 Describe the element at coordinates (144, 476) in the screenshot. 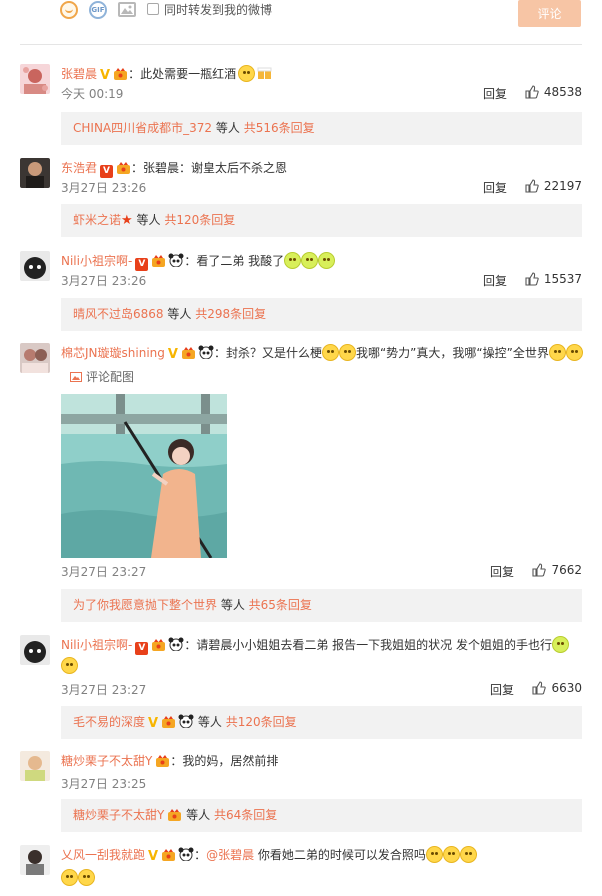

I see `comment-photo` at that location.